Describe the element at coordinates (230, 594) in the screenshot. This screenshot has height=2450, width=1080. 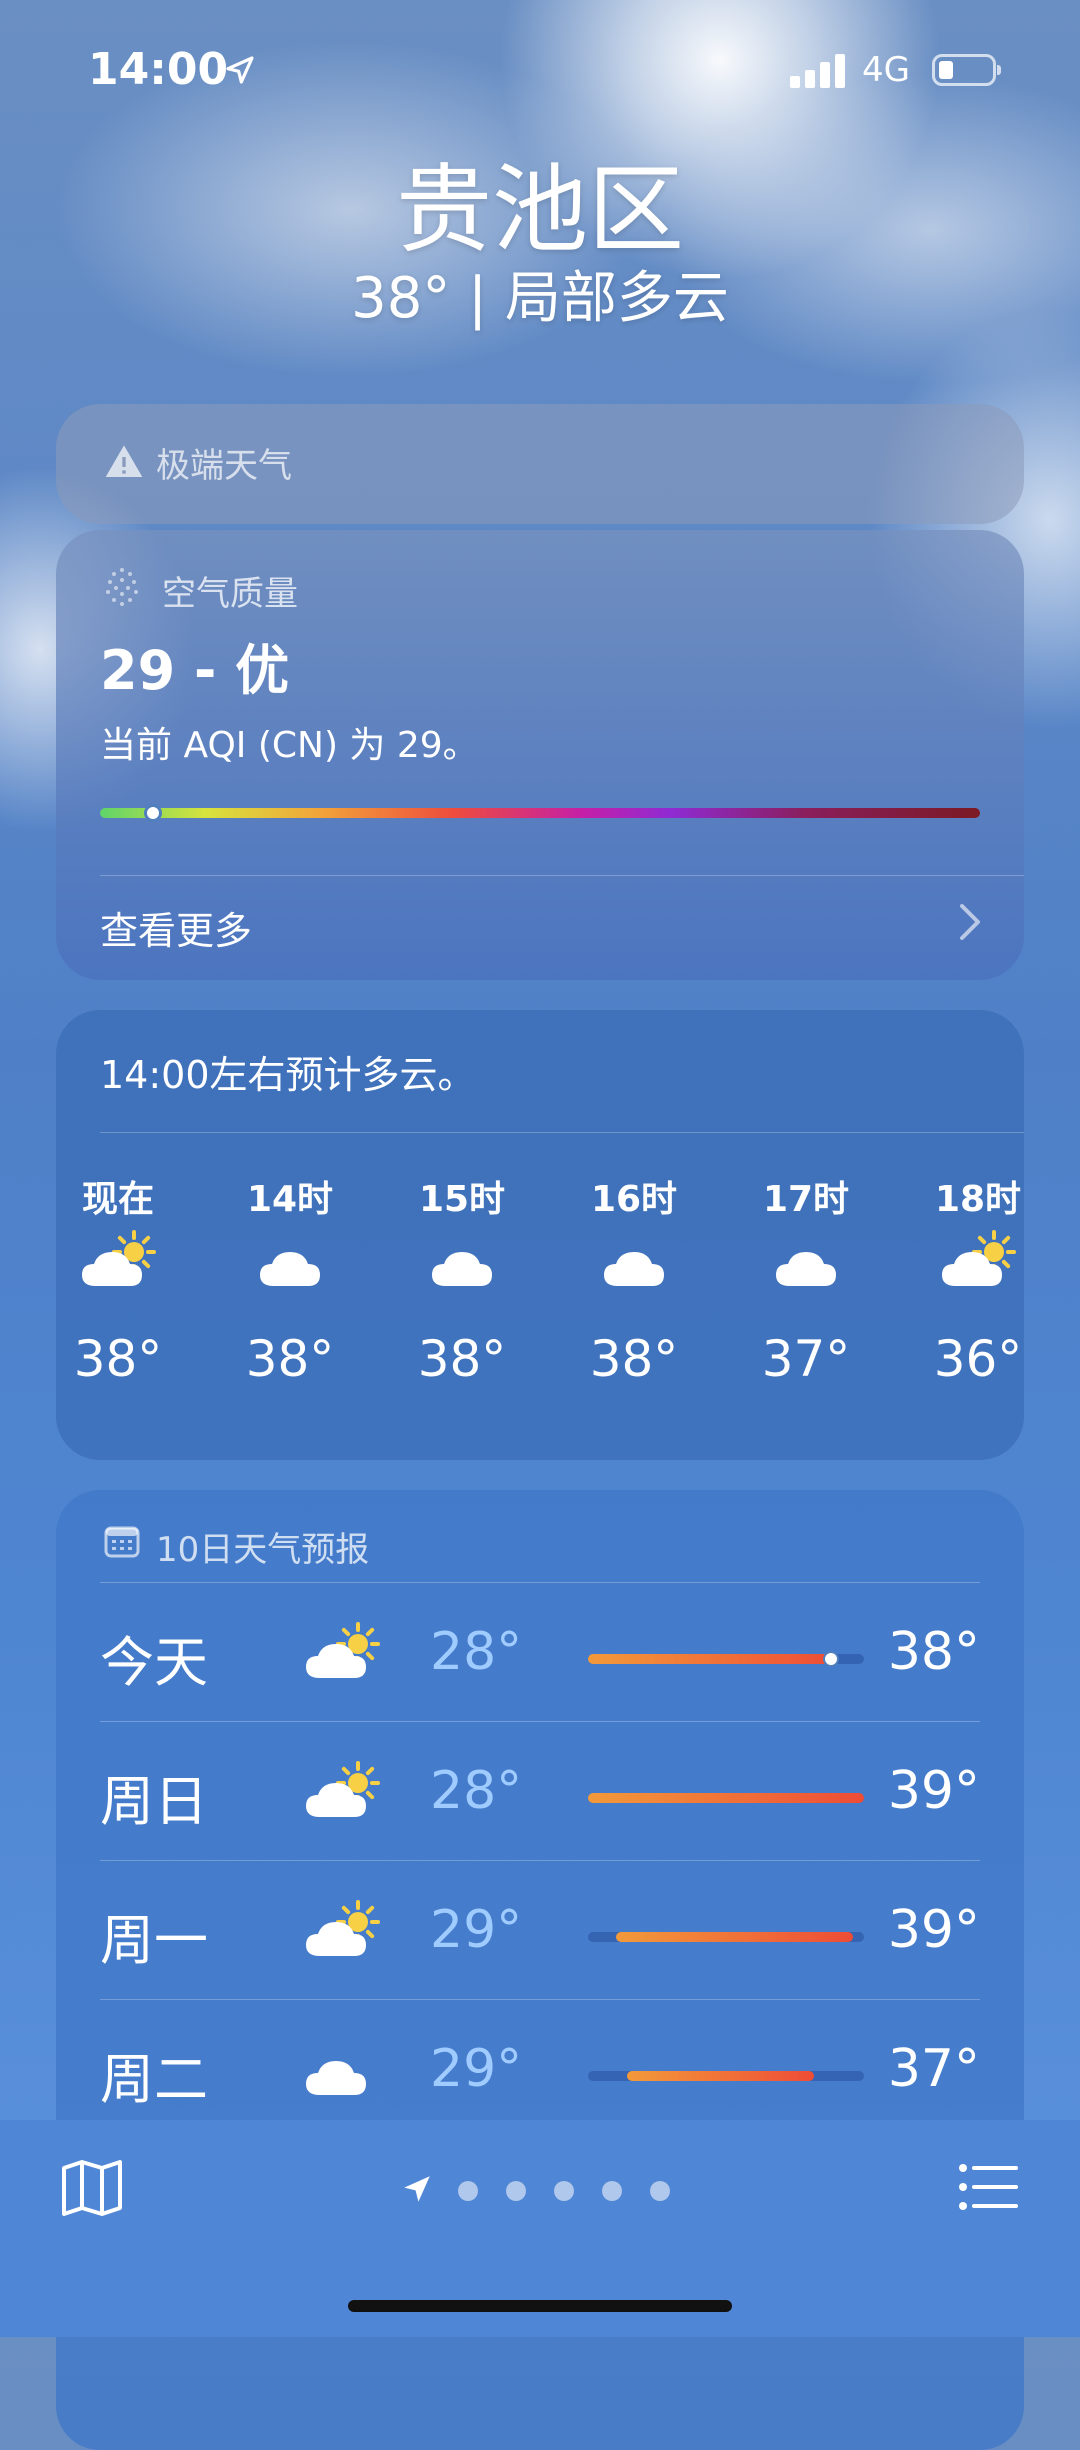
I see `air-quality-label: 空气质量` at that location.